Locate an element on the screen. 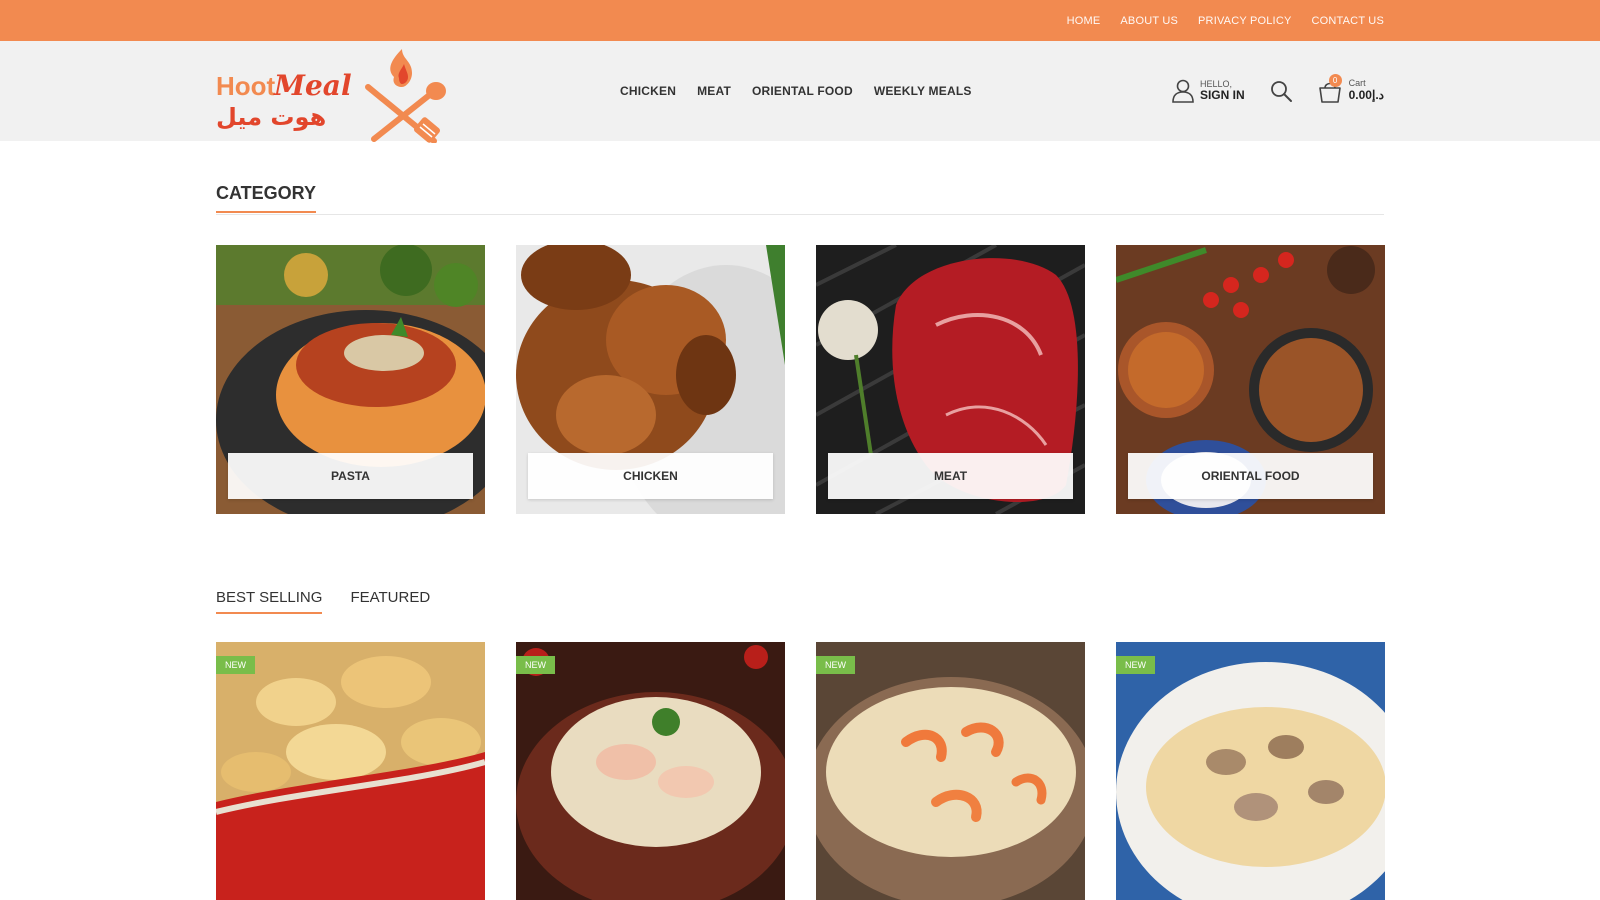 The image size is (1600, 900). search-icon is located at coordinates (1281, 91).